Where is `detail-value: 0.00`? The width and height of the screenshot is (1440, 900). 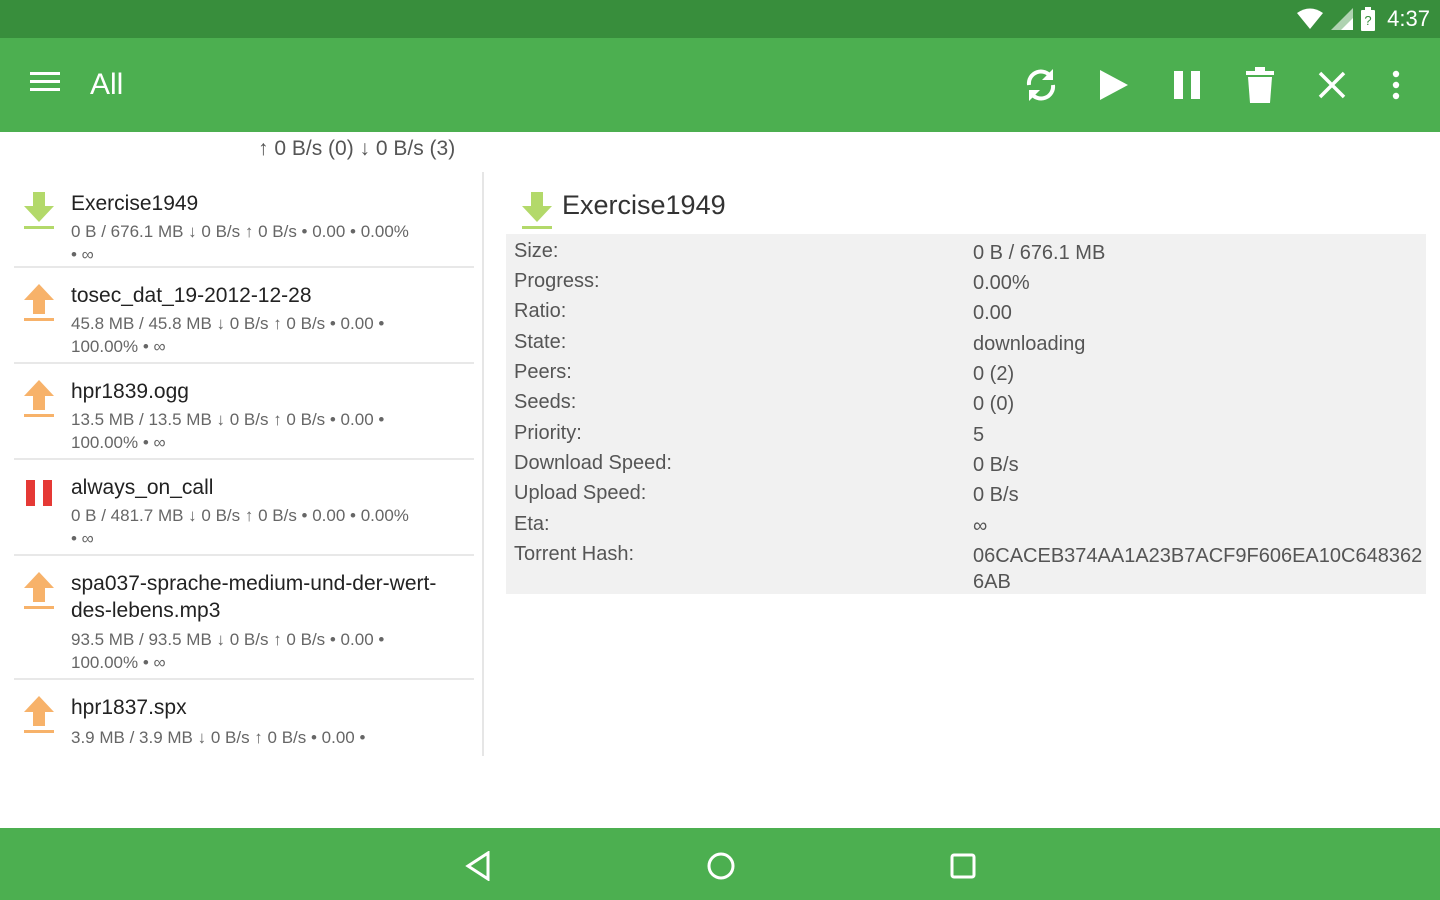
detail-value: 0.00 is located at coordinates (992, 313).